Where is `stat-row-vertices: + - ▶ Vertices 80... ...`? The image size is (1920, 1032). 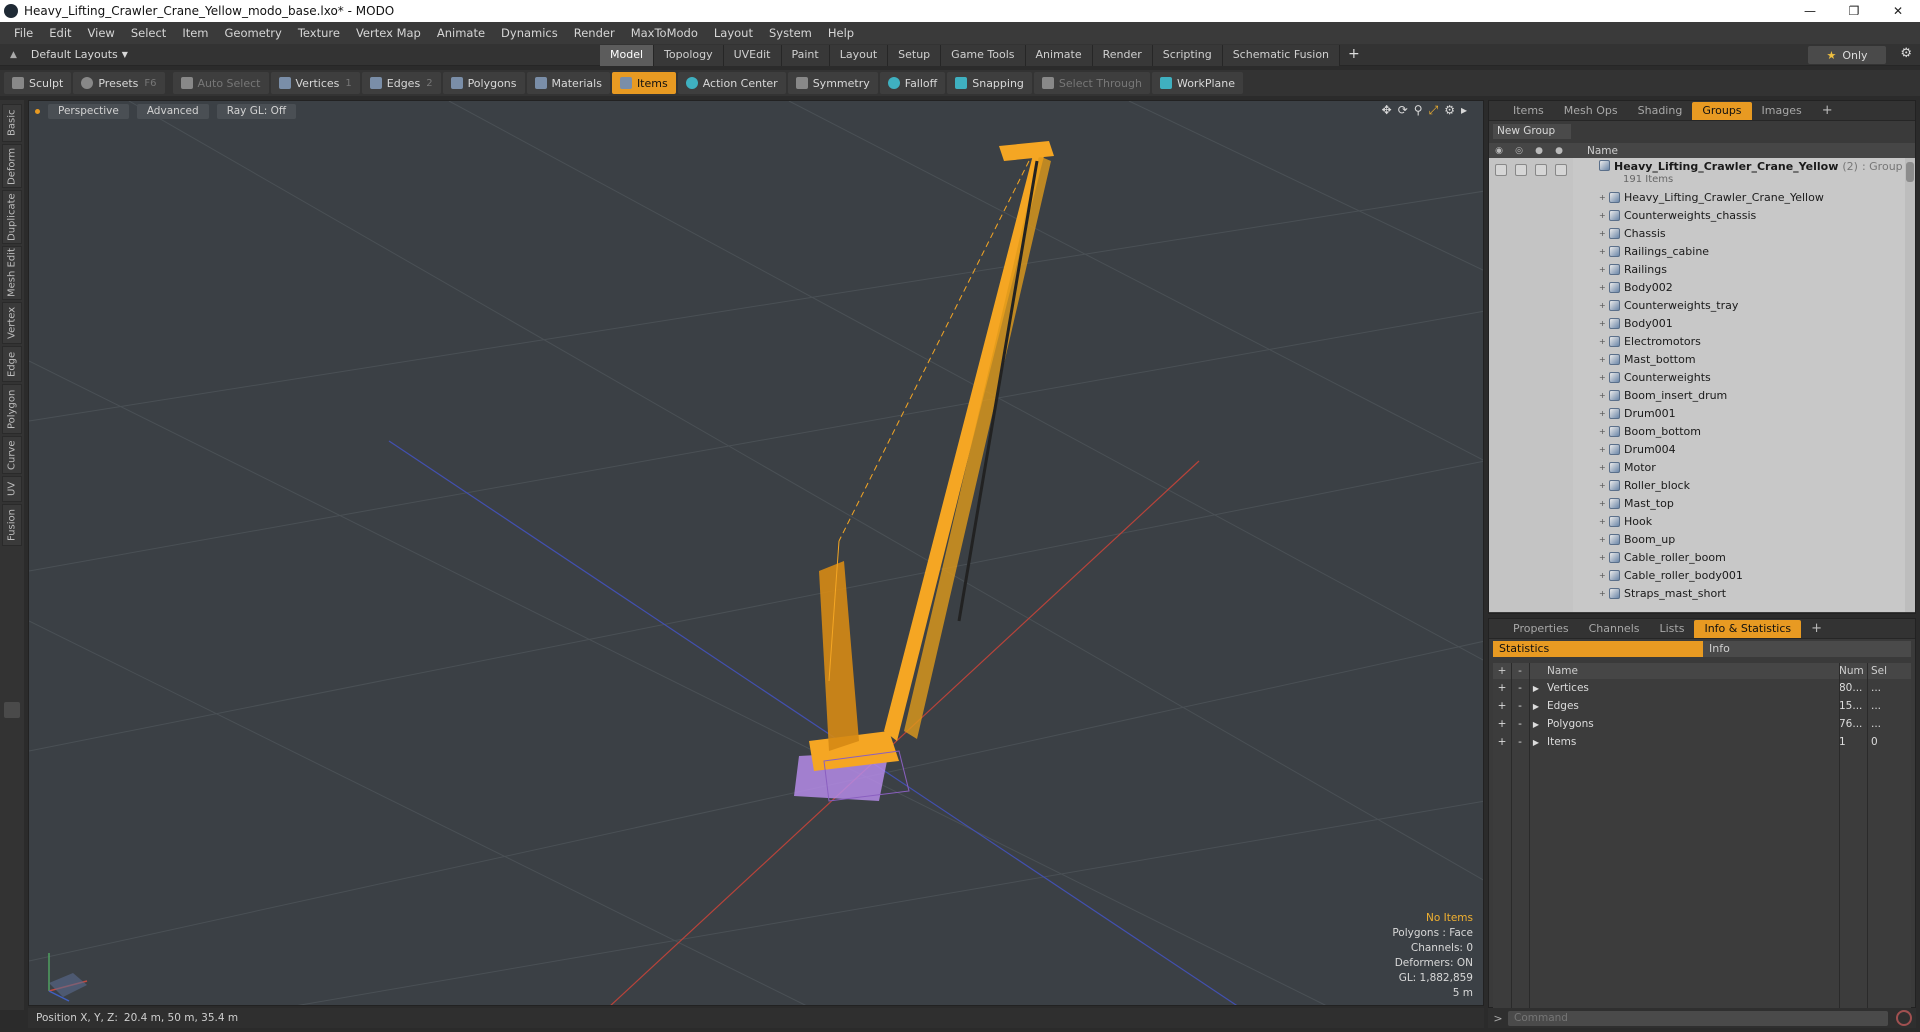 stat-row-vertices: + - ▶ Vertices 80... ... is located at coordinates (1702, 688).